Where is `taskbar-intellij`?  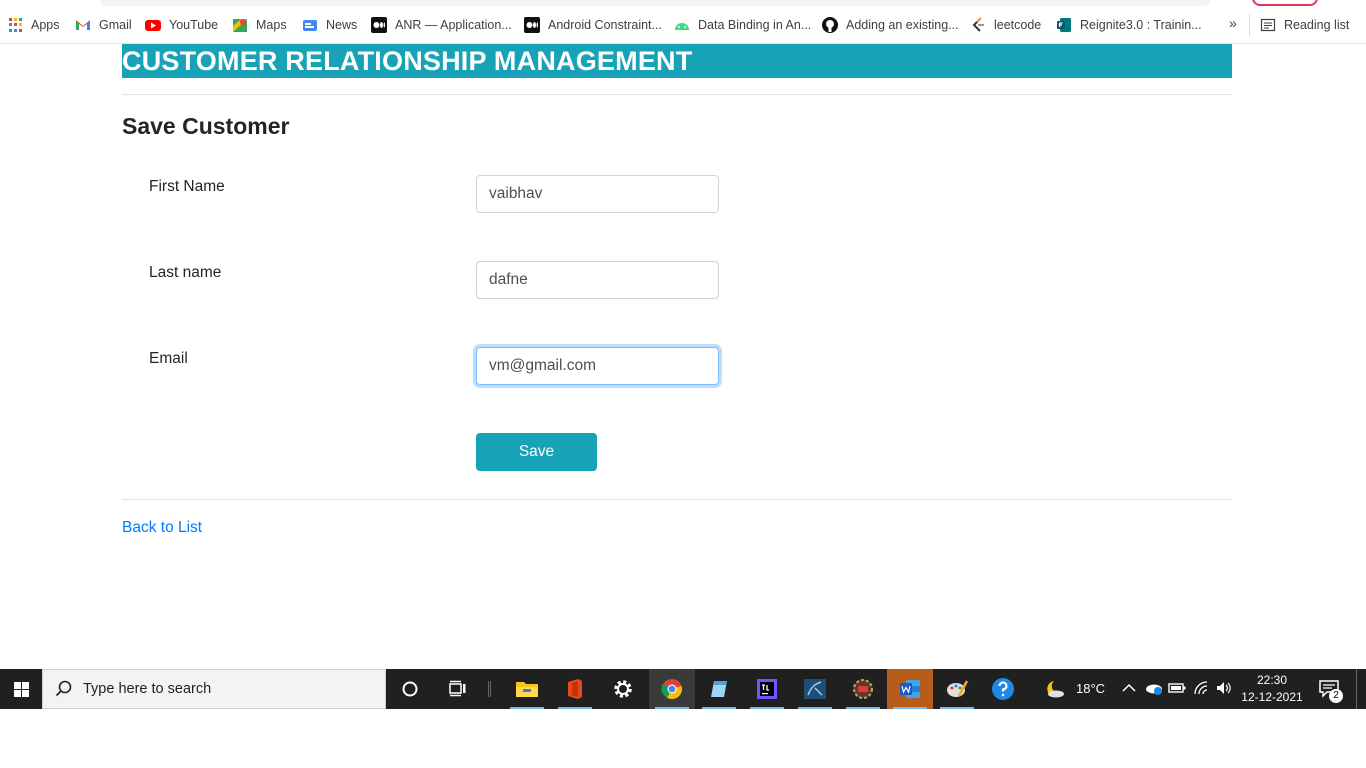
taskbar-intellij is located at coordinates (767, 689).